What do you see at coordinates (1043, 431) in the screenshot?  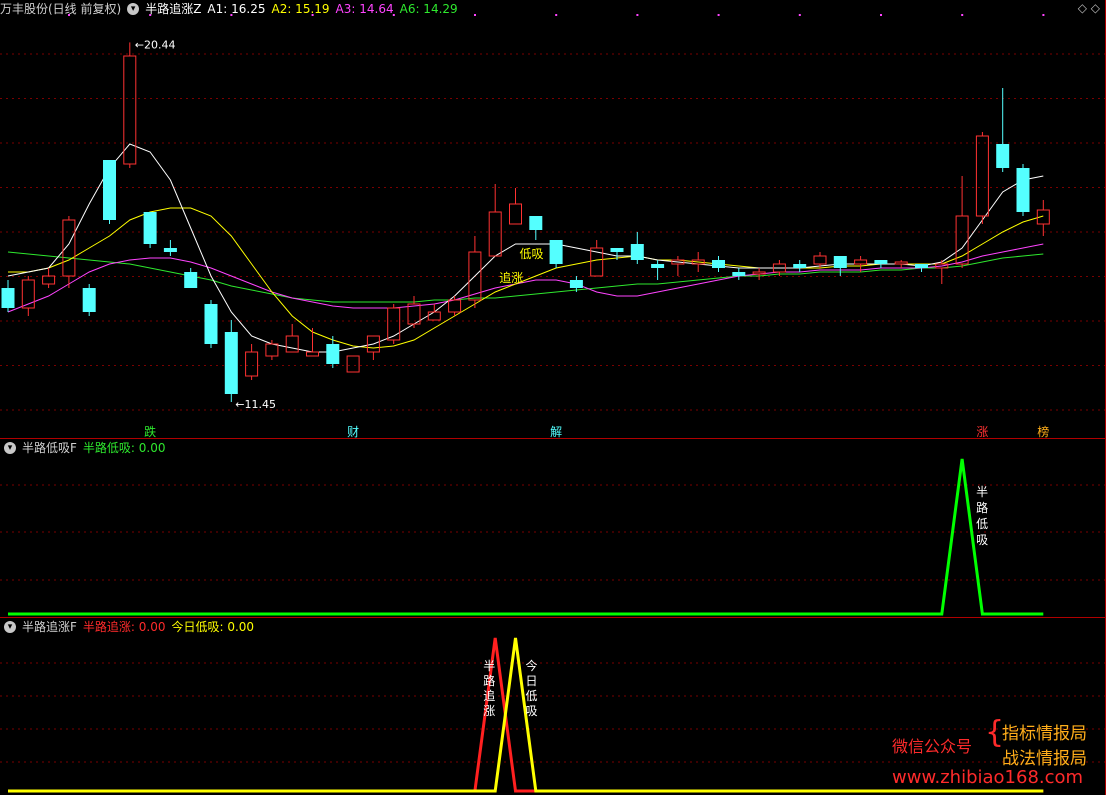 I see `signal-badge: 榜` at bounding box center [1043, 431].